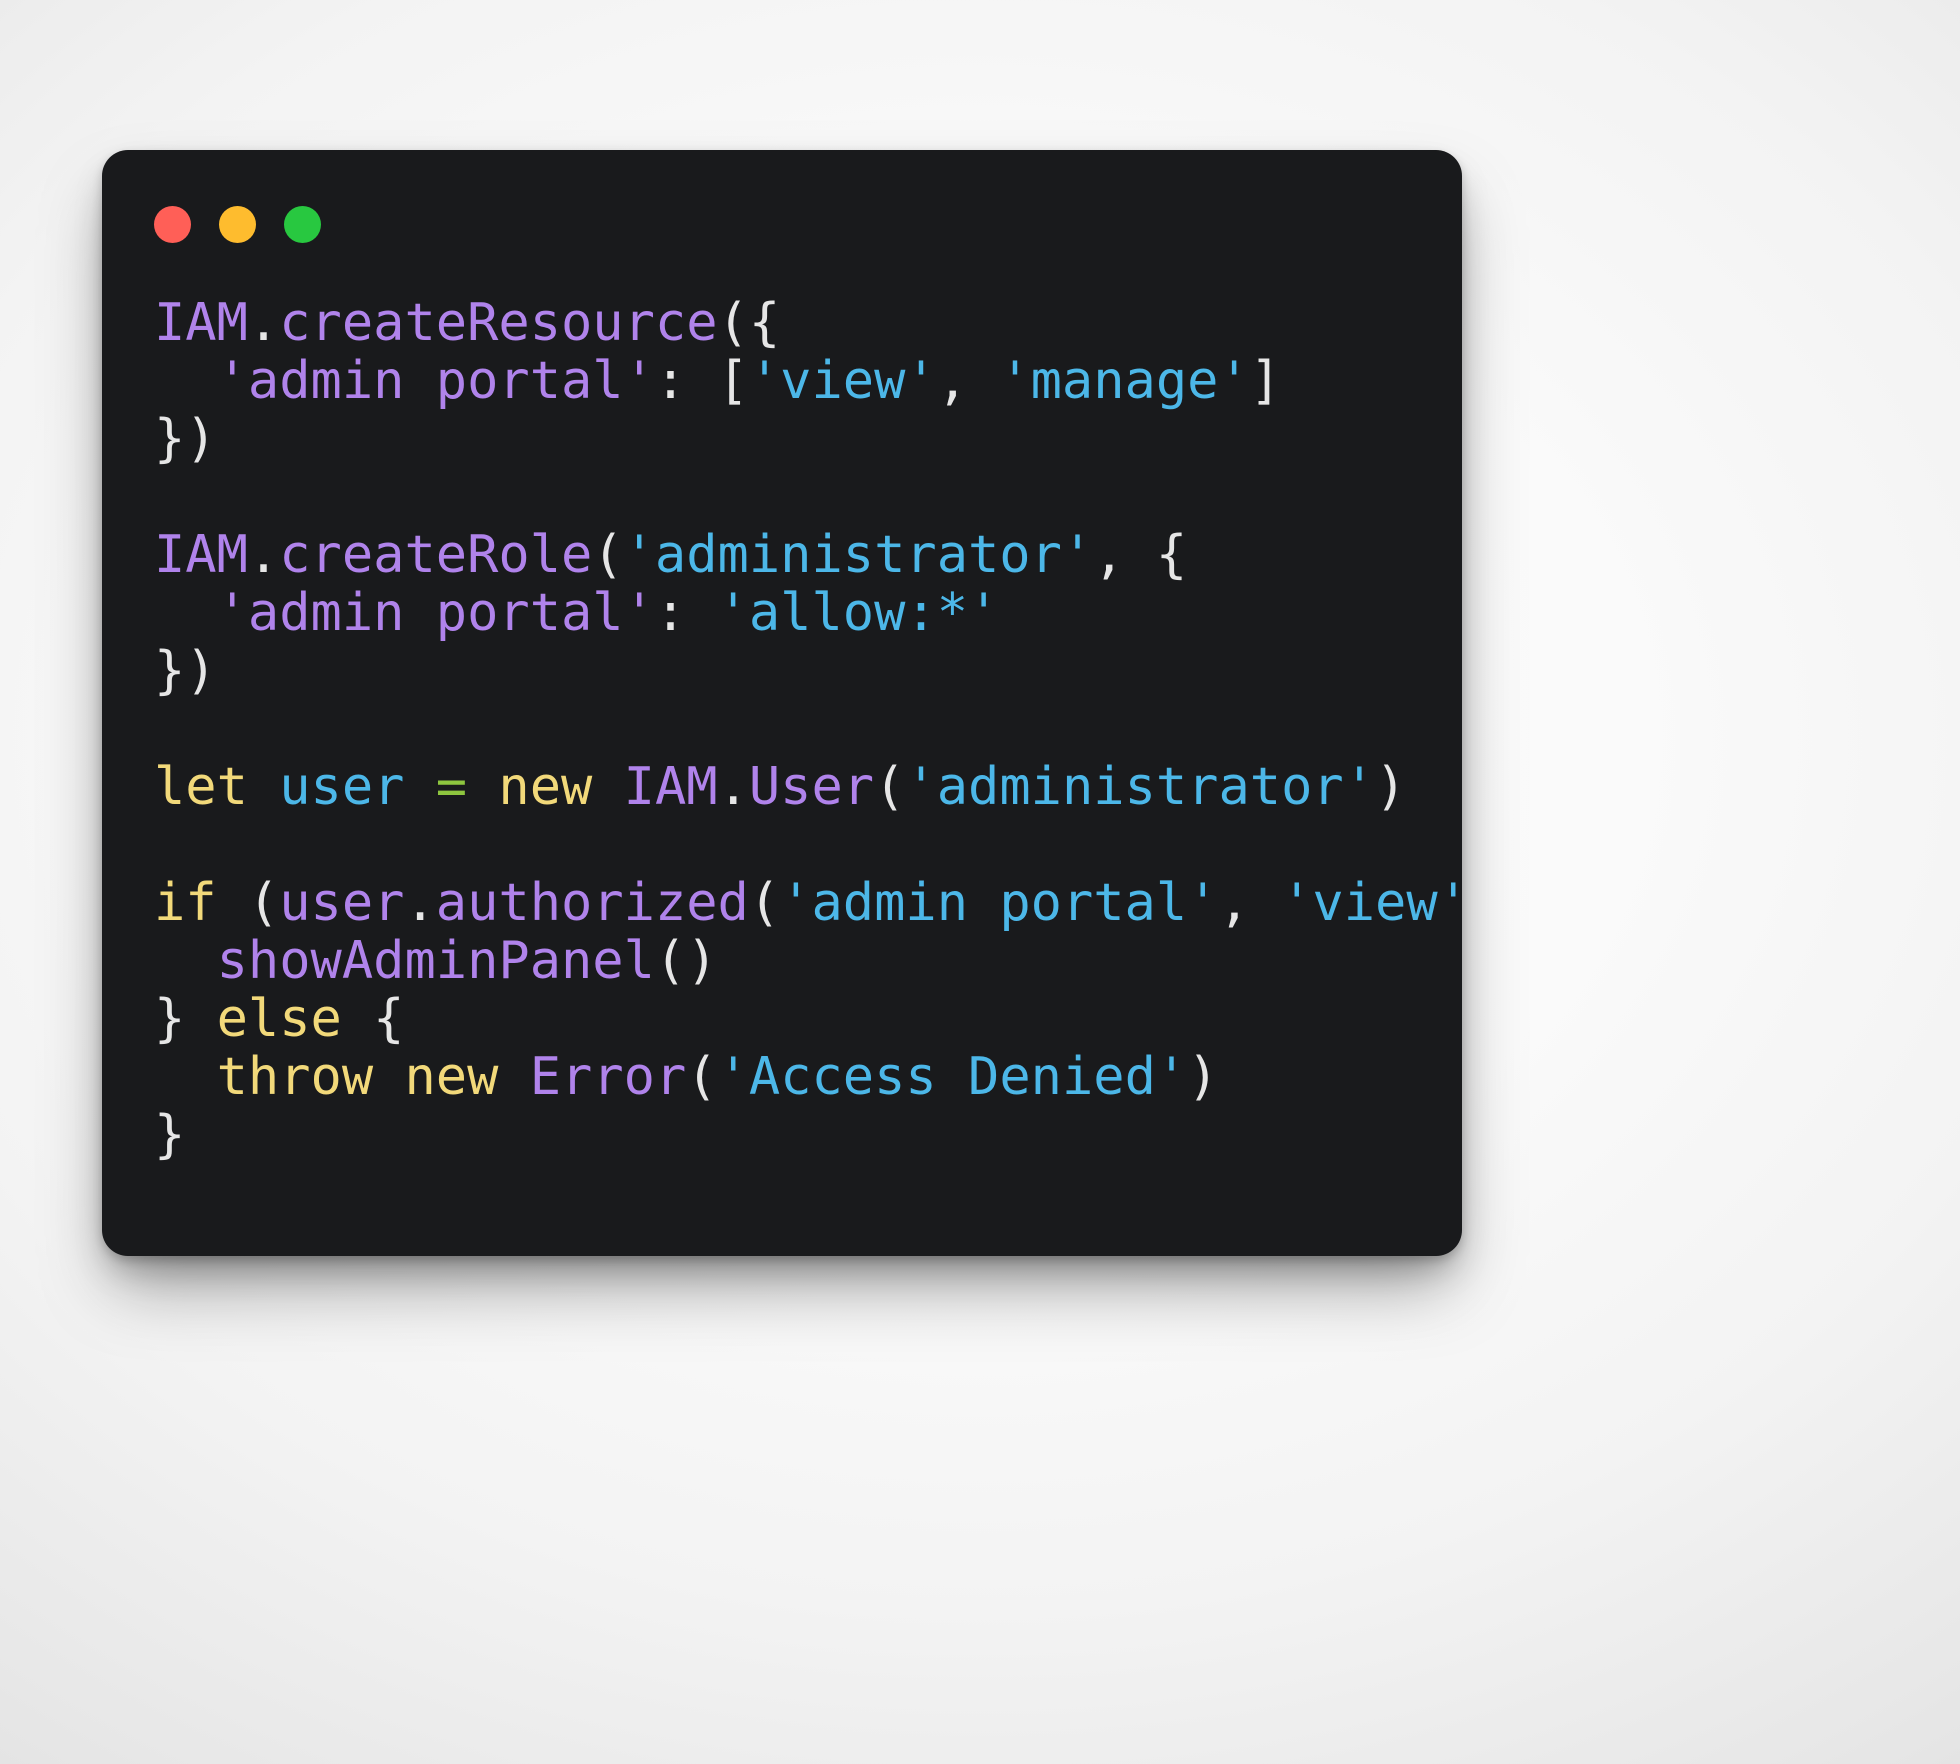 The image size is (1960, 1764). I want to click on code-token-string: 'allow:*', so click(858, 613).